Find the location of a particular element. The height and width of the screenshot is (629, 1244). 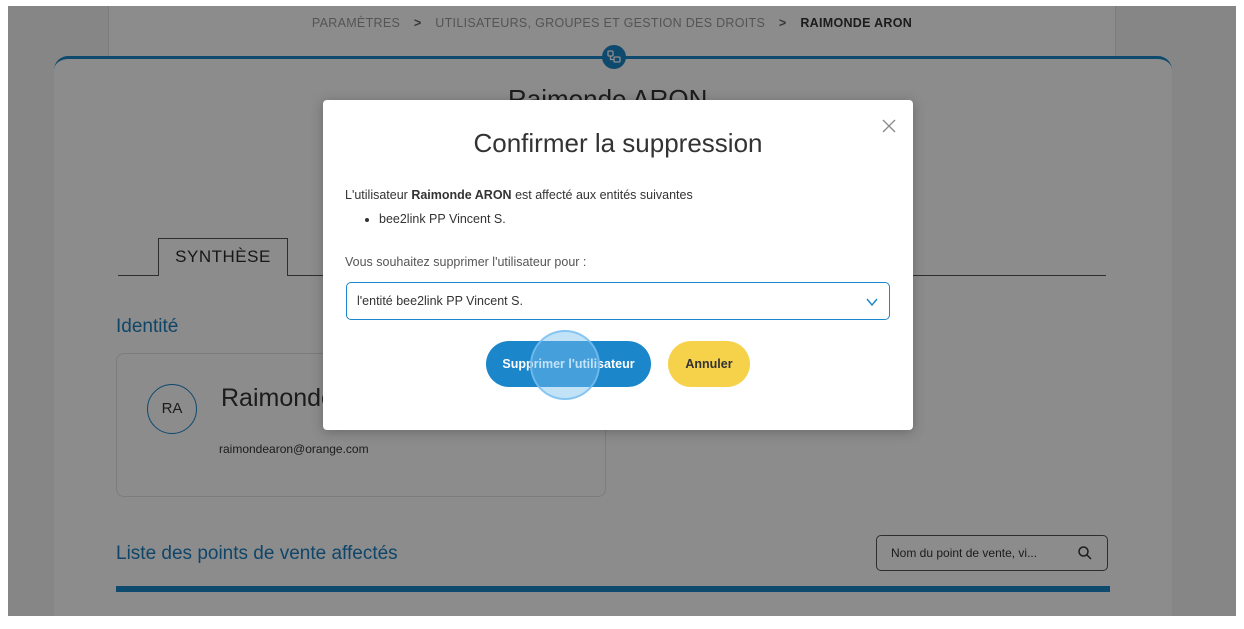

select-value: l'entité bee2link PP Vincent S. is located at coordinates (440, 301).